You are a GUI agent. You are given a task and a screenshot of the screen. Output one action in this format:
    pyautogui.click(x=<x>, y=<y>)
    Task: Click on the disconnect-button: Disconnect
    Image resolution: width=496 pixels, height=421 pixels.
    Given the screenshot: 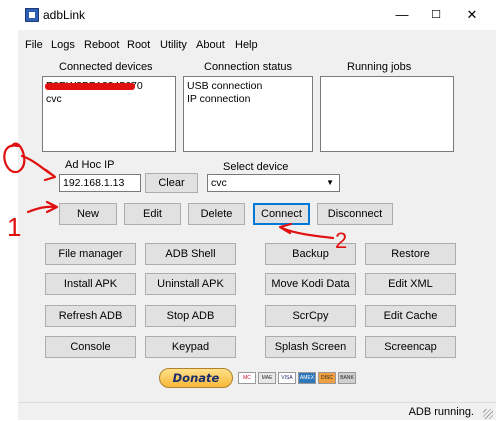 What is the action you would take?
    pyautogui.click(x=355, y=214)
    